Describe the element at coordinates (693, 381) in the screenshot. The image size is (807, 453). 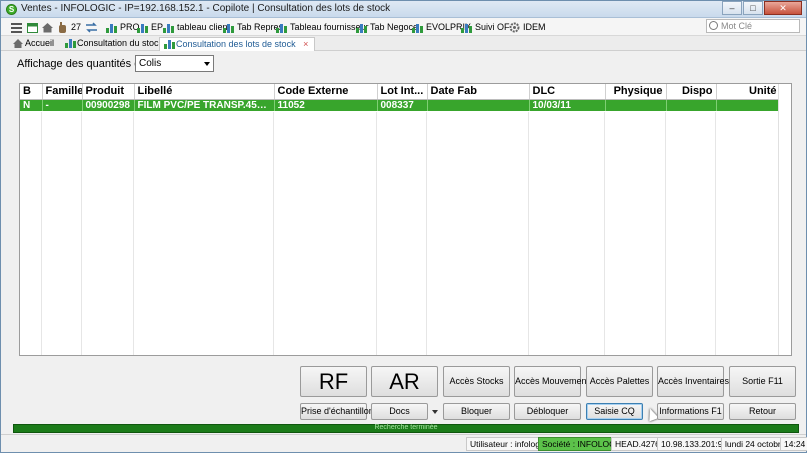
I see `acces-inventaires-button: Accès Inventaires` at that location.